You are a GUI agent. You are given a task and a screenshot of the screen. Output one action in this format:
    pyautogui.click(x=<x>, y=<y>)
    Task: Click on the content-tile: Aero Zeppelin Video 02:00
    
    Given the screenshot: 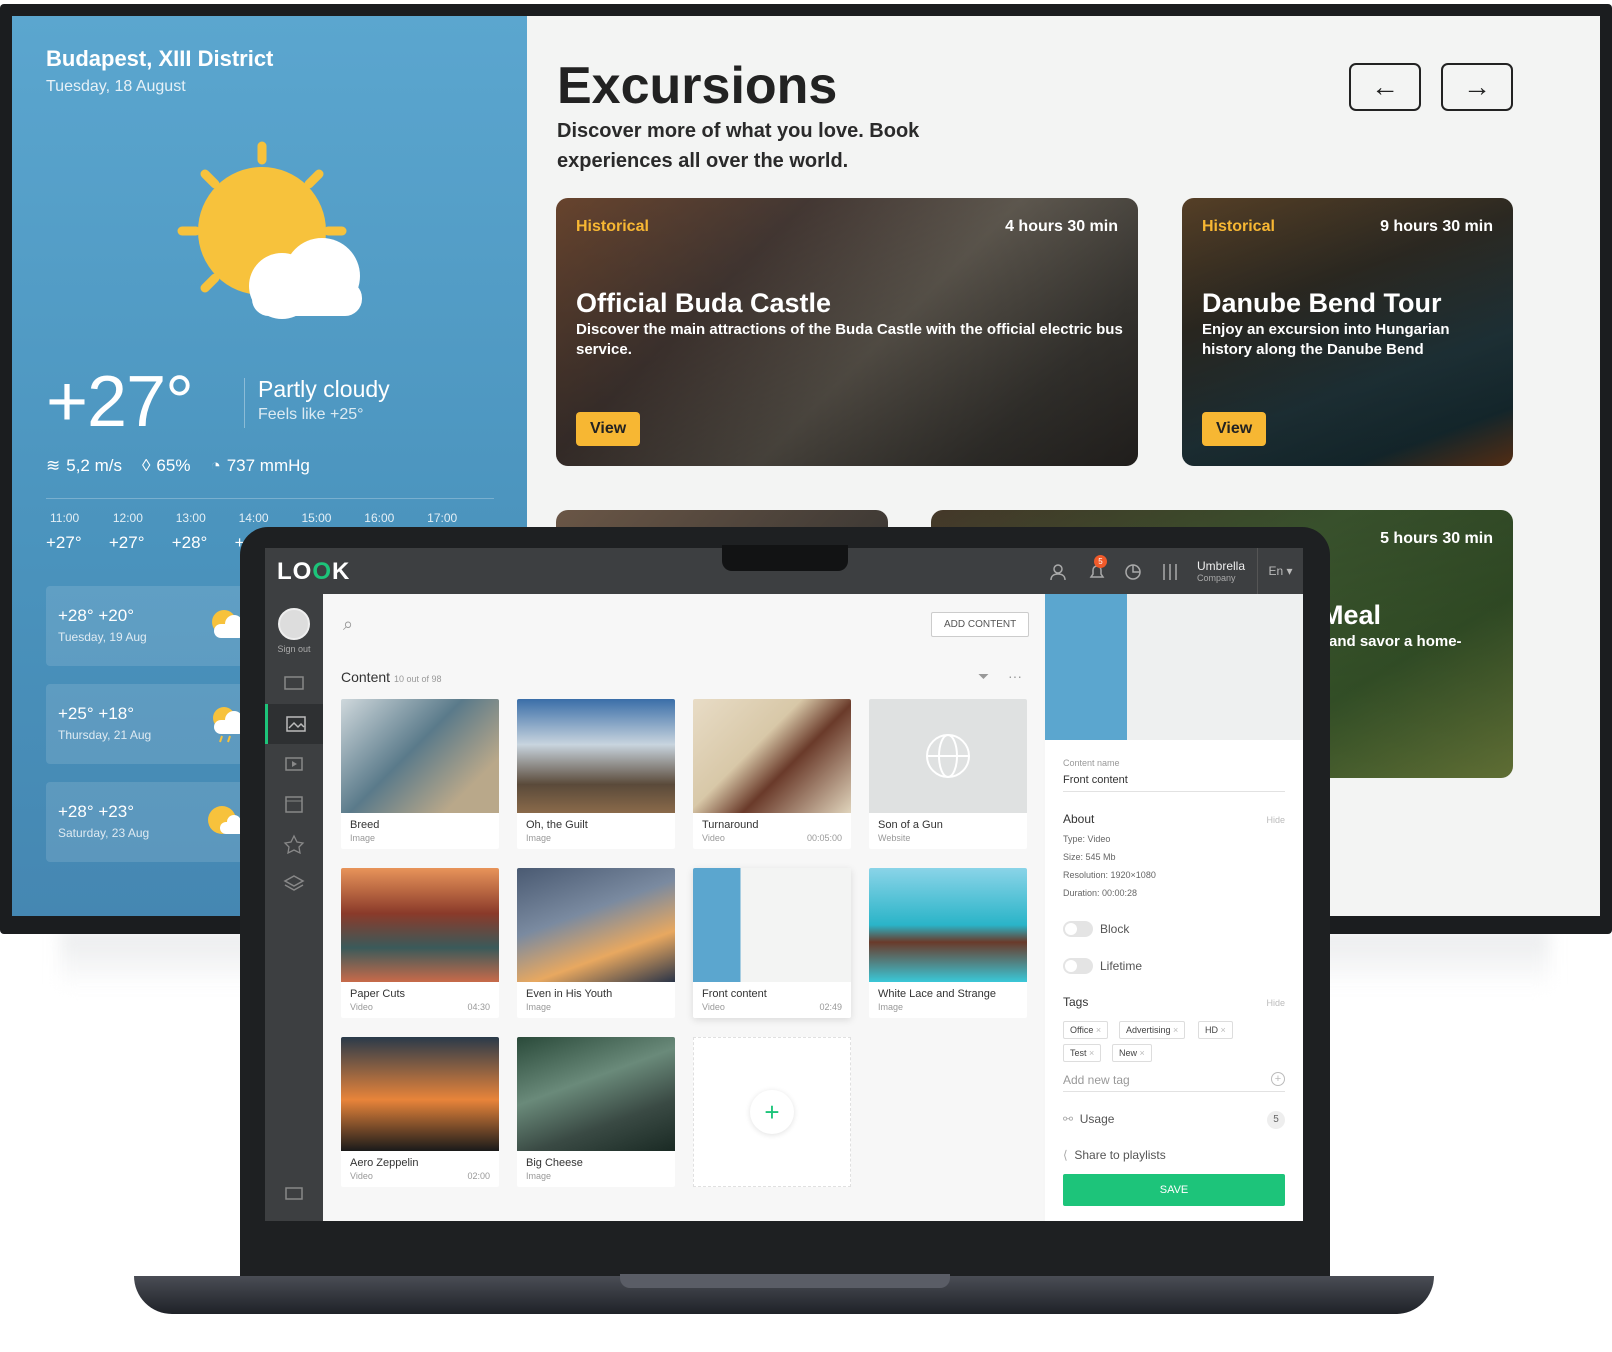 What is the action you would take?
    pyautogui.click(x=420, y=1112)
    